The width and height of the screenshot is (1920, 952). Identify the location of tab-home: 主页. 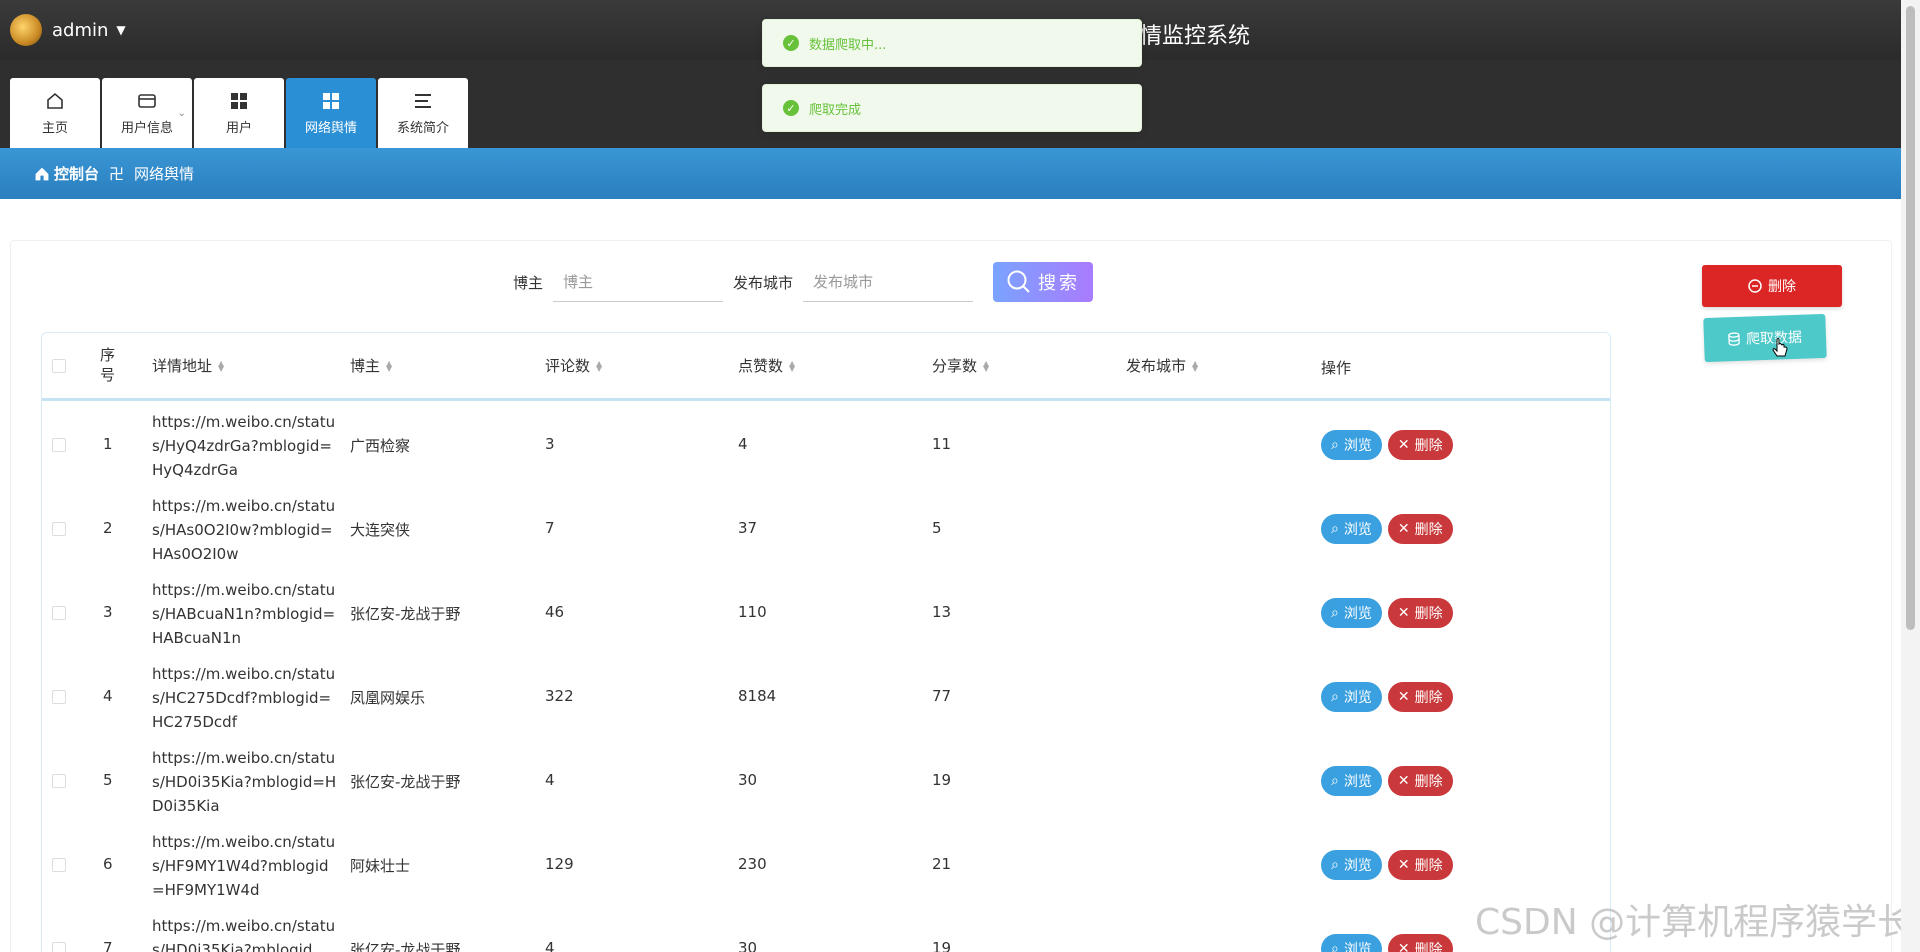
(55, 113).